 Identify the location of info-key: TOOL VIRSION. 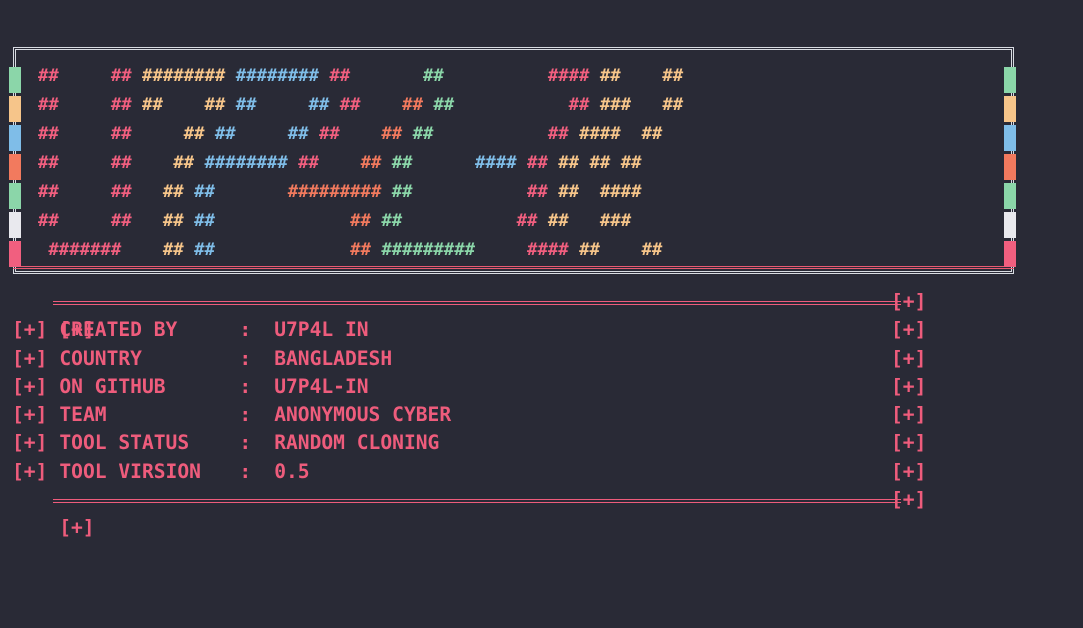
(130, 471).